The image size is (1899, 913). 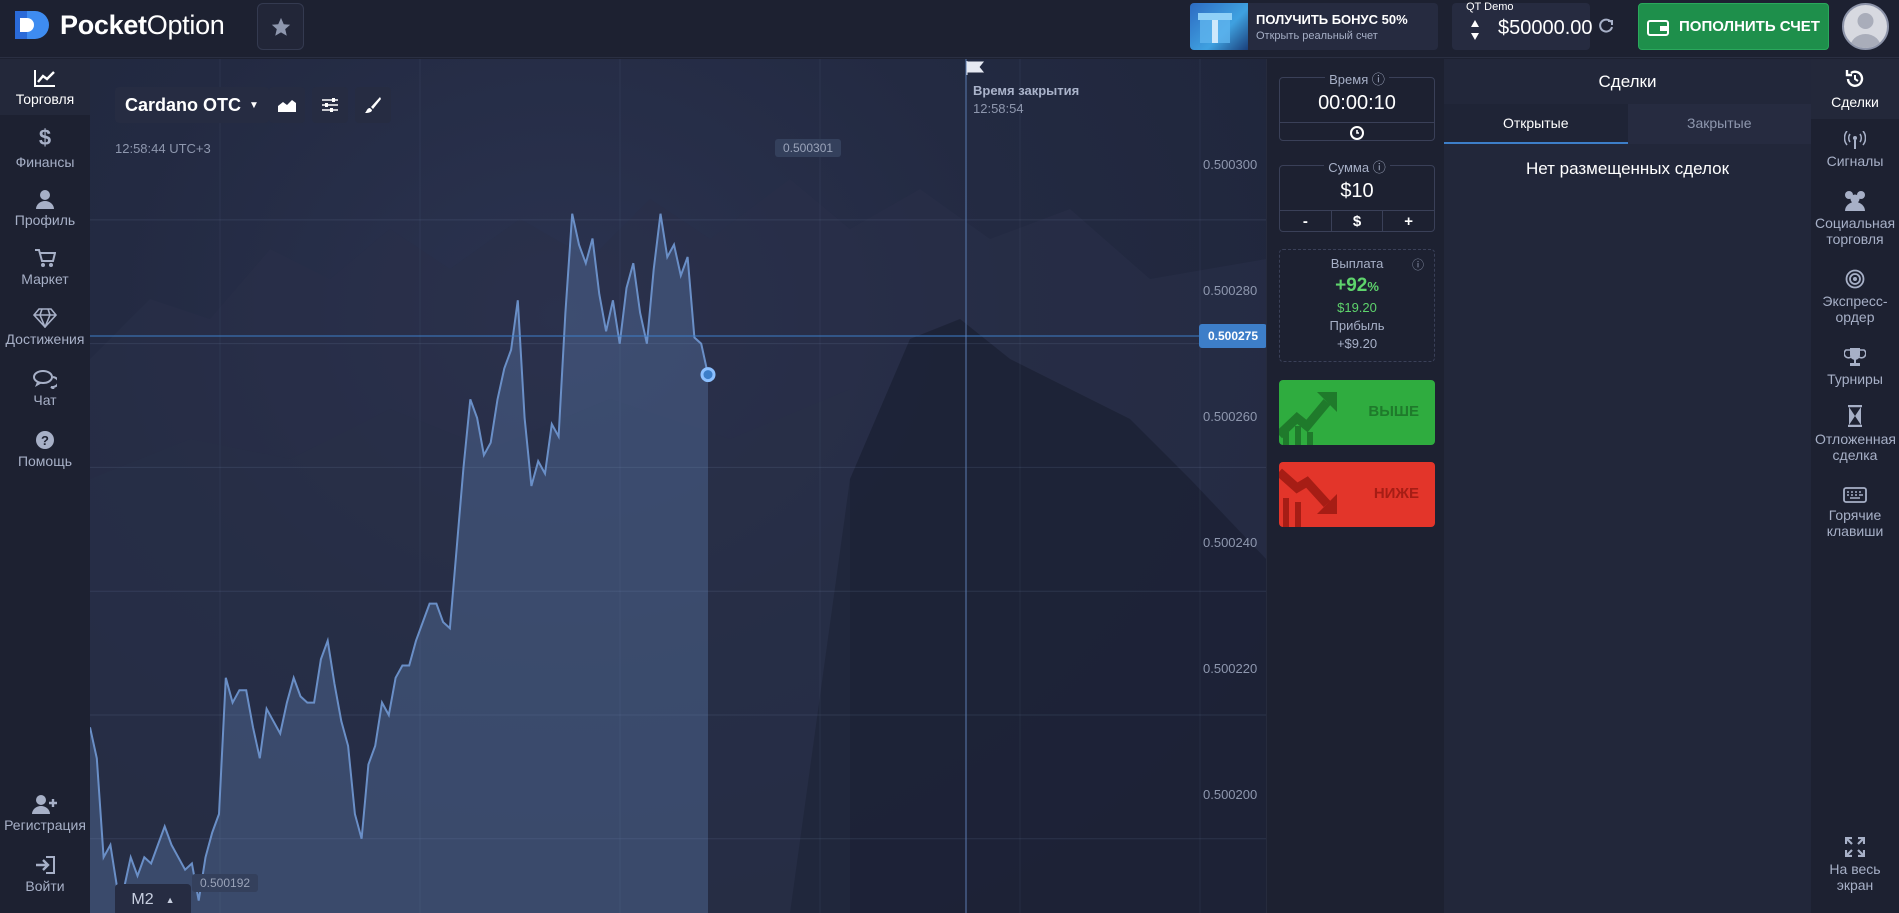 I want to click on bonus-subtitle: Открыть реальный счет, so click(x=1317, y=35).